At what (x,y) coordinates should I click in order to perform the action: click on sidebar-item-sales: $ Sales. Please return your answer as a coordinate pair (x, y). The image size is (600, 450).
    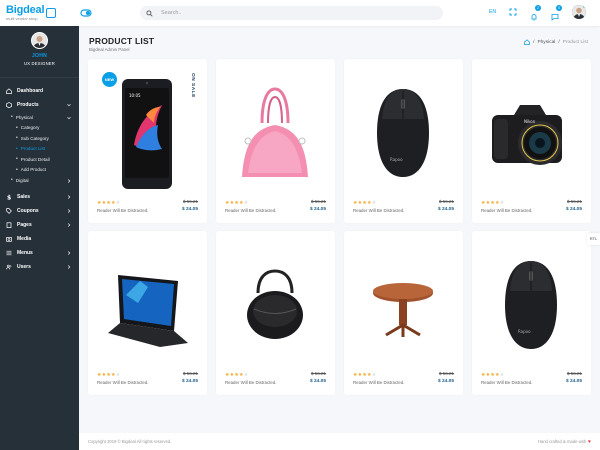
    Looking at the image, I should click on (39, 197).